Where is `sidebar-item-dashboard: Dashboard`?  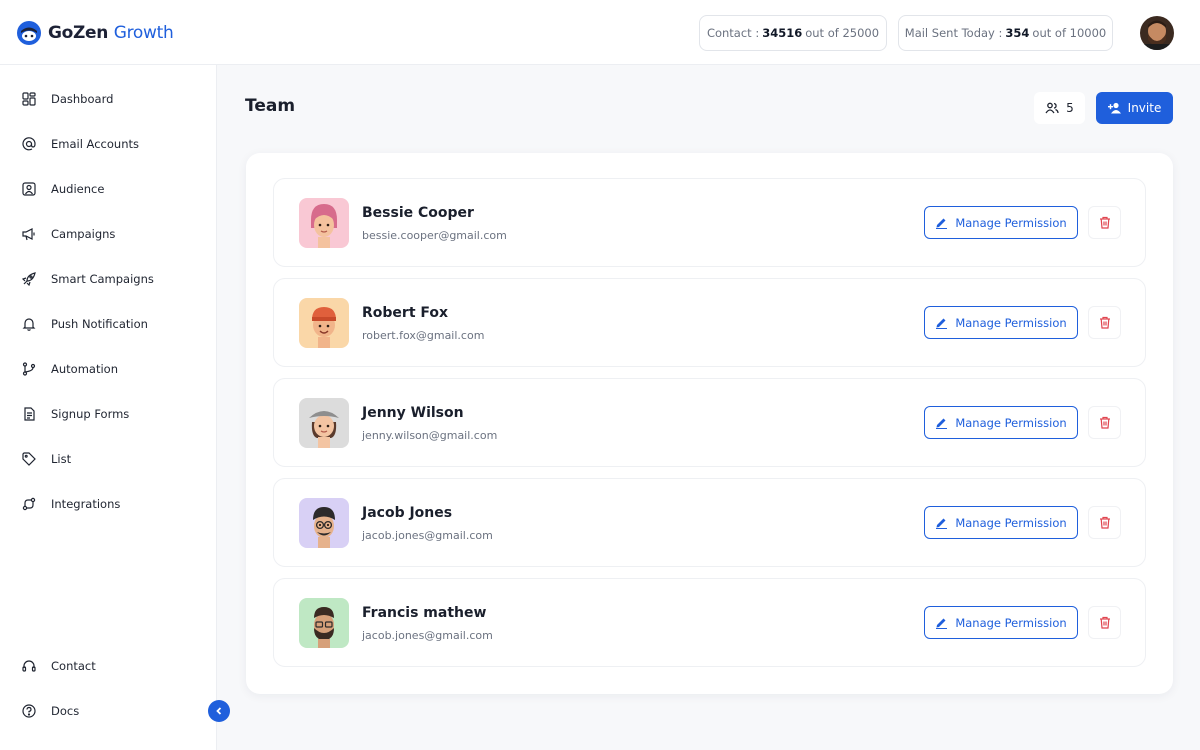 sidebar-item-dashboard: Dashboard is located at coordinates (108, 99).